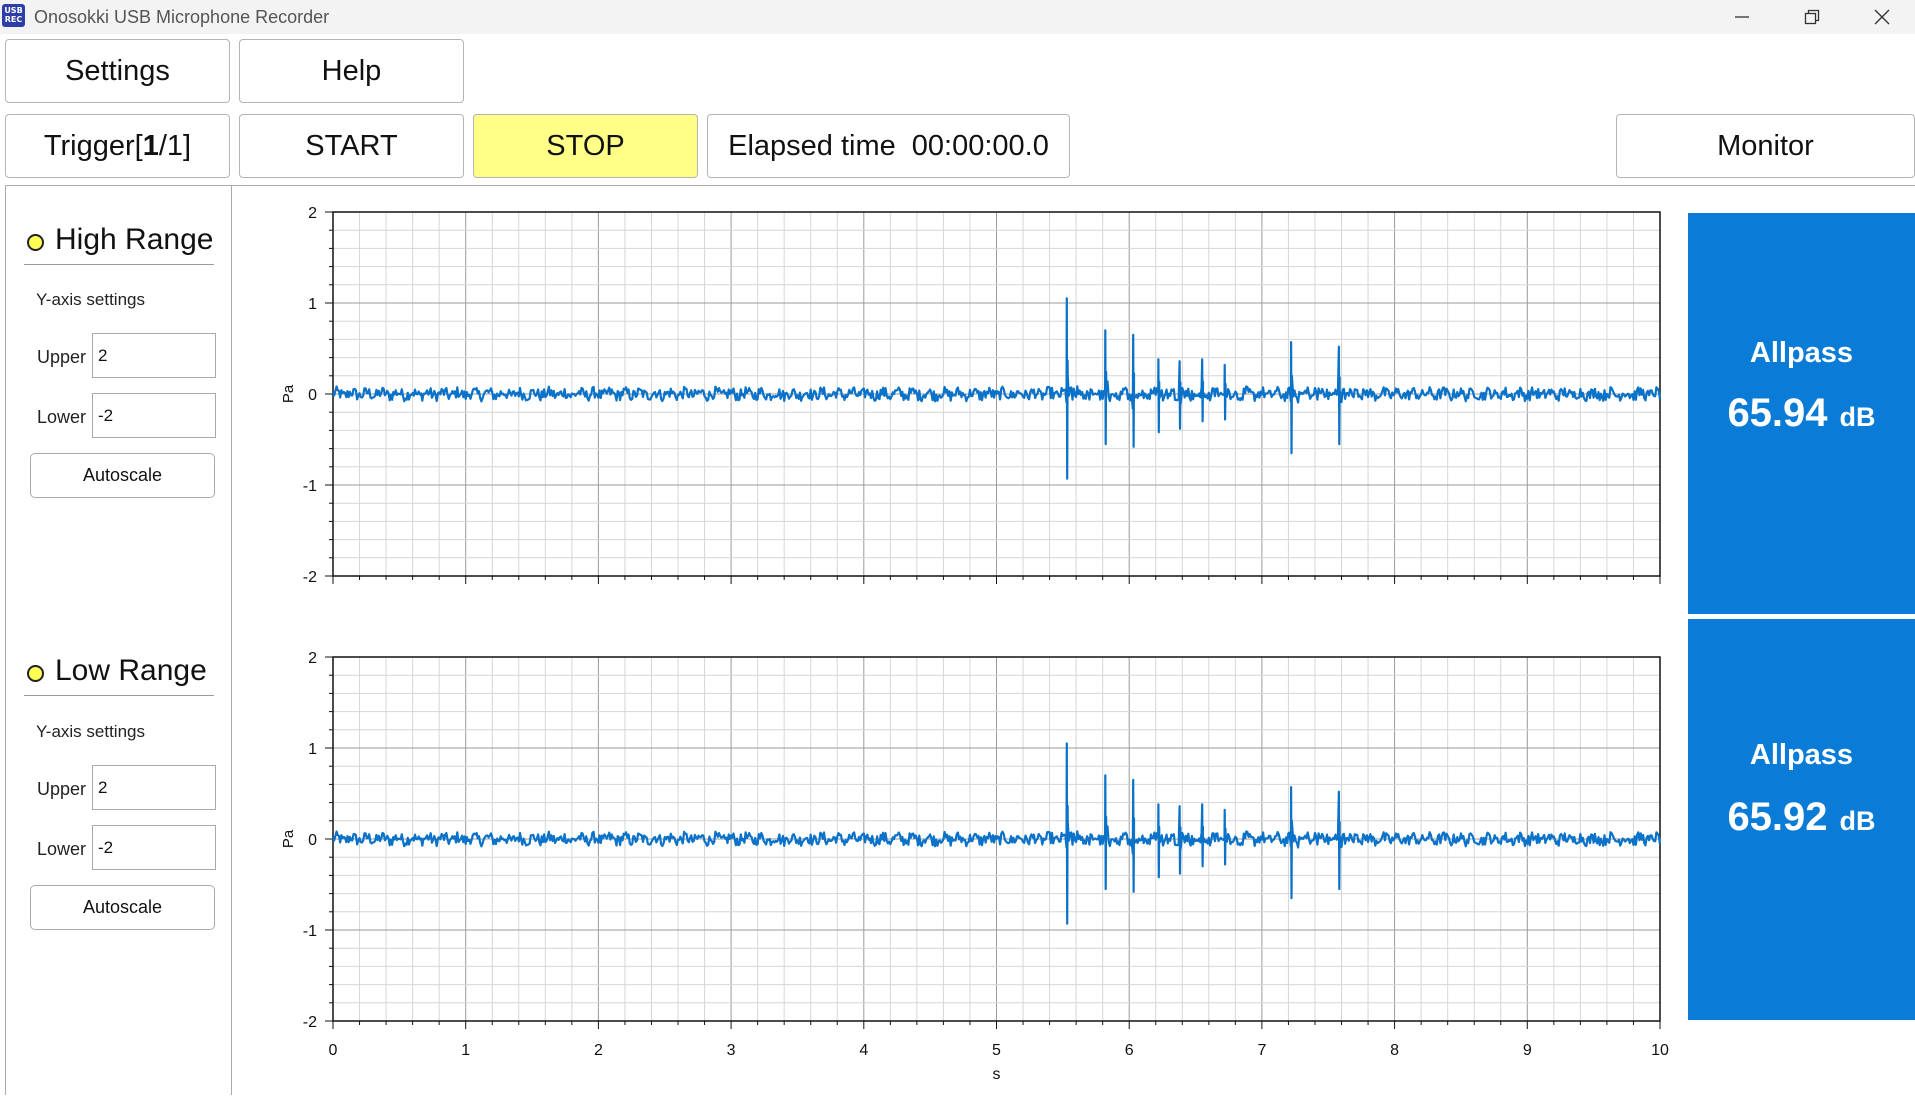  I want to click on high-meter-label: Allpass, so click(1801, 353).